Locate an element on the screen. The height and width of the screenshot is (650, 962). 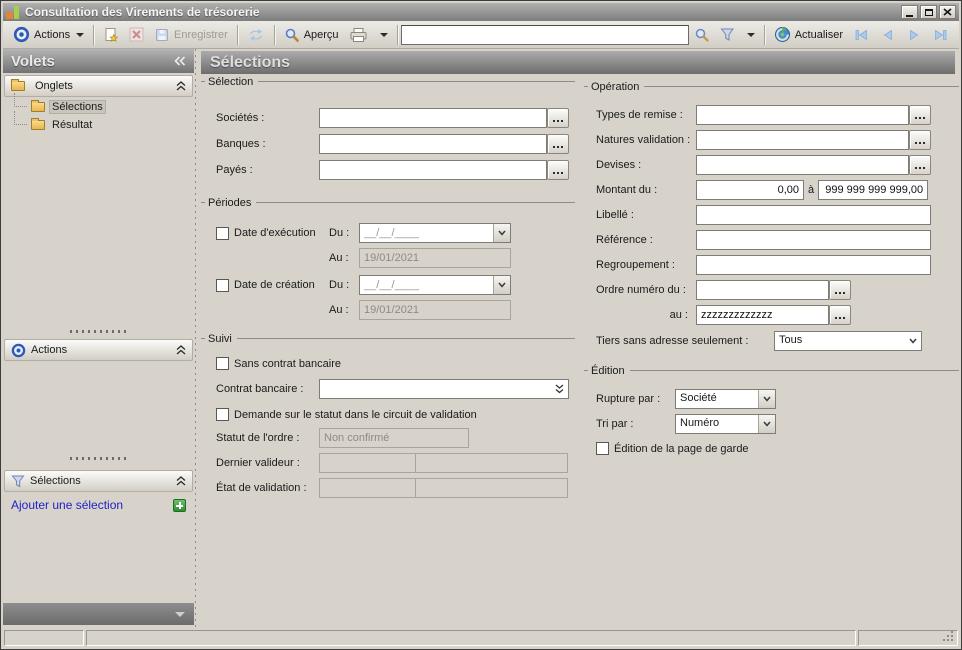
banques-lookup-button is located at coordinates (558, 144).